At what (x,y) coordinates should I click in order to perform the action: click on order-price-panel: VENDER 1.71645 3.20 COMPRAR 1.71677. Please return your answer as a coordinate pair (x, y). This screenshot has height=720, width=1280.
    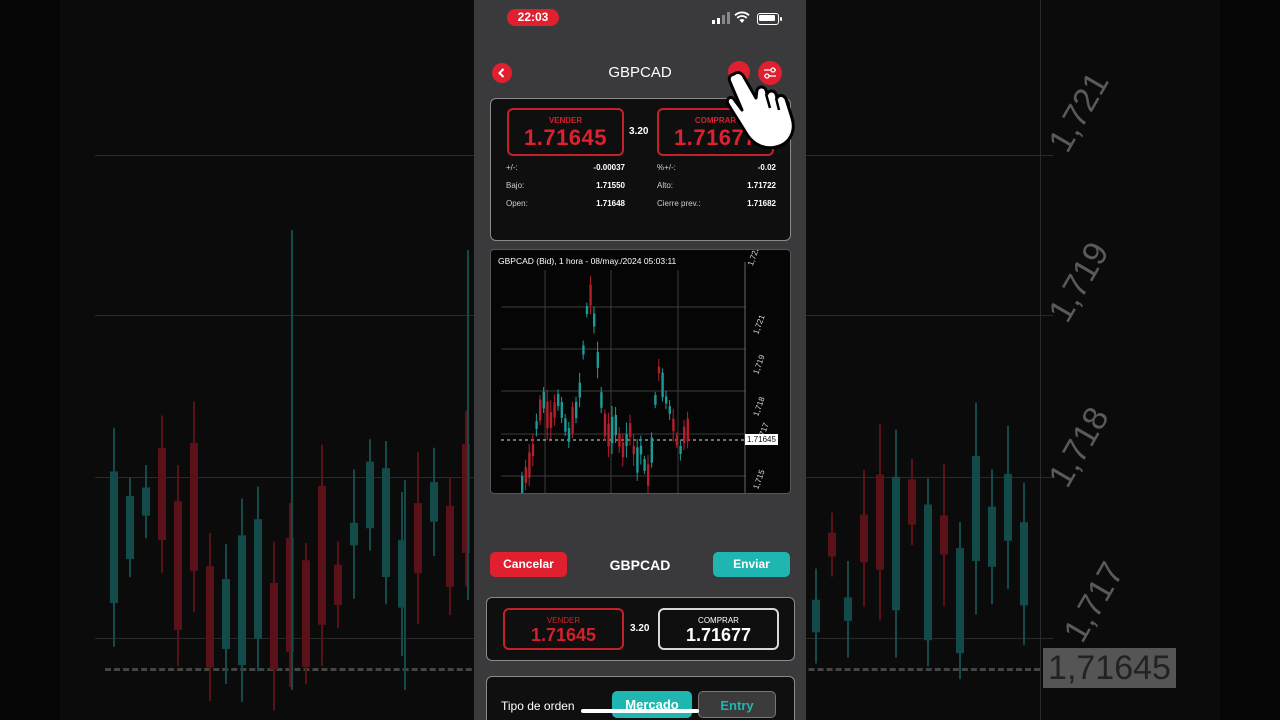
    Looking at the image, I should click on (640, 629).